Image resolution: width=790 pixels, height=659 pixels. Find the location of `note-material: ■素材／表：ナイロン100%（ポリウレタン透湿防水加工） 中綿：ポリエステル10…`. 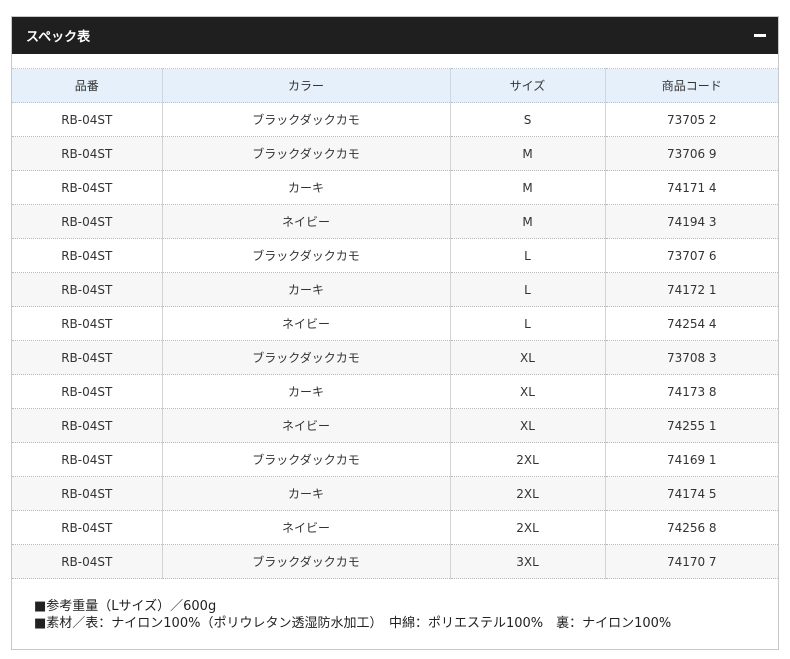

note-material: ■素材／表：ナイロン100%（ポリウレタン透湿防水加工） 中綿：ポリエステル10… is located at coordinates (353, 623).